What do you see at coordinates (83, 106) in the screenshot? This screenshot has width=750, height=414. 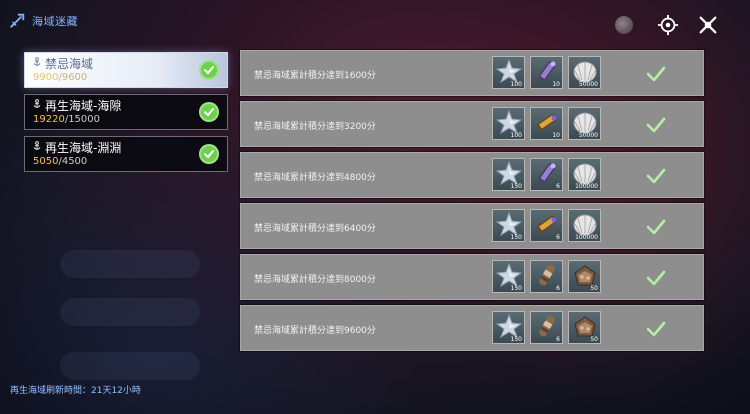 I see `zone-name: 再生海域-海隙` at bounding box center [83, 106].